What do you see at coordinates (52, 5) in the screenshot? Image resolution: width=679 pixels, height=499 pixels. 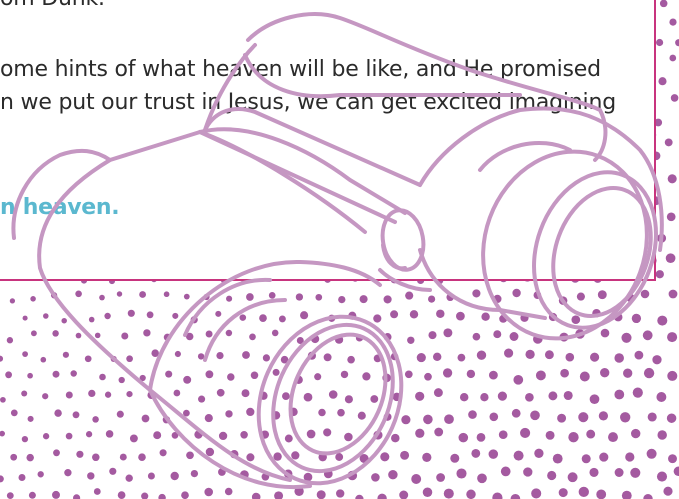 I see `body-text-line-top: om Dunk.` at bounding box center [52, 5].